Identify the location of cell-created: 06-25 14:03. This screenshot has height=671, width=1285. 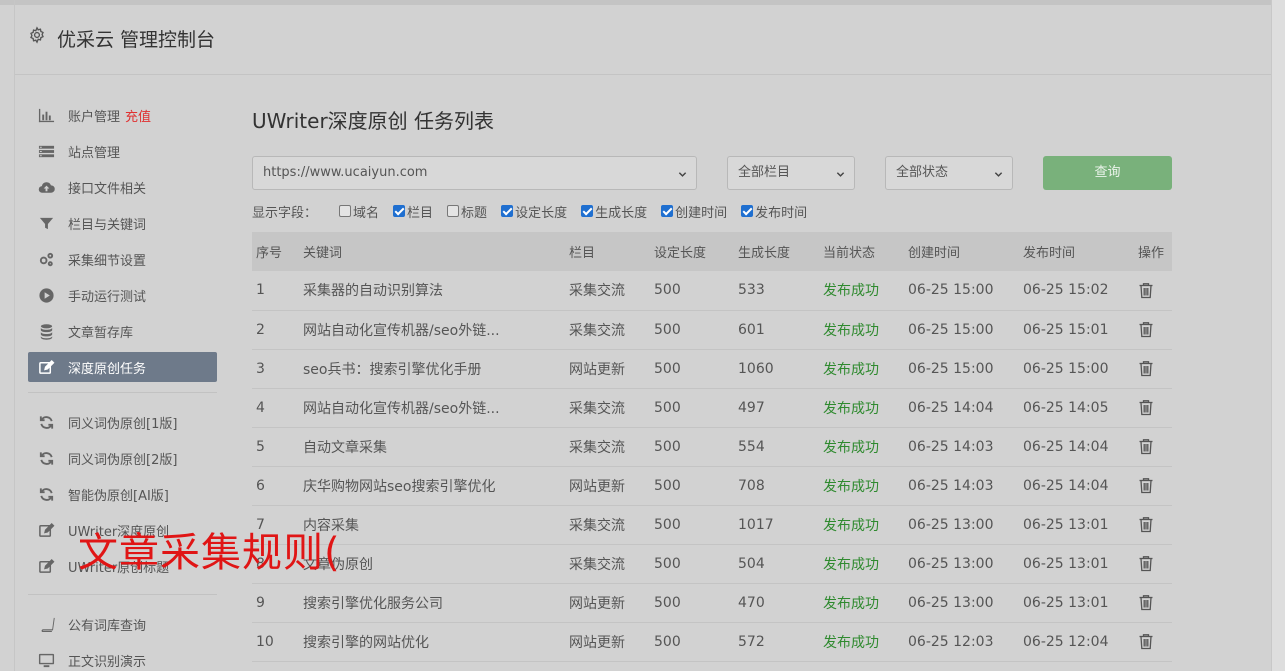
(965, 447).